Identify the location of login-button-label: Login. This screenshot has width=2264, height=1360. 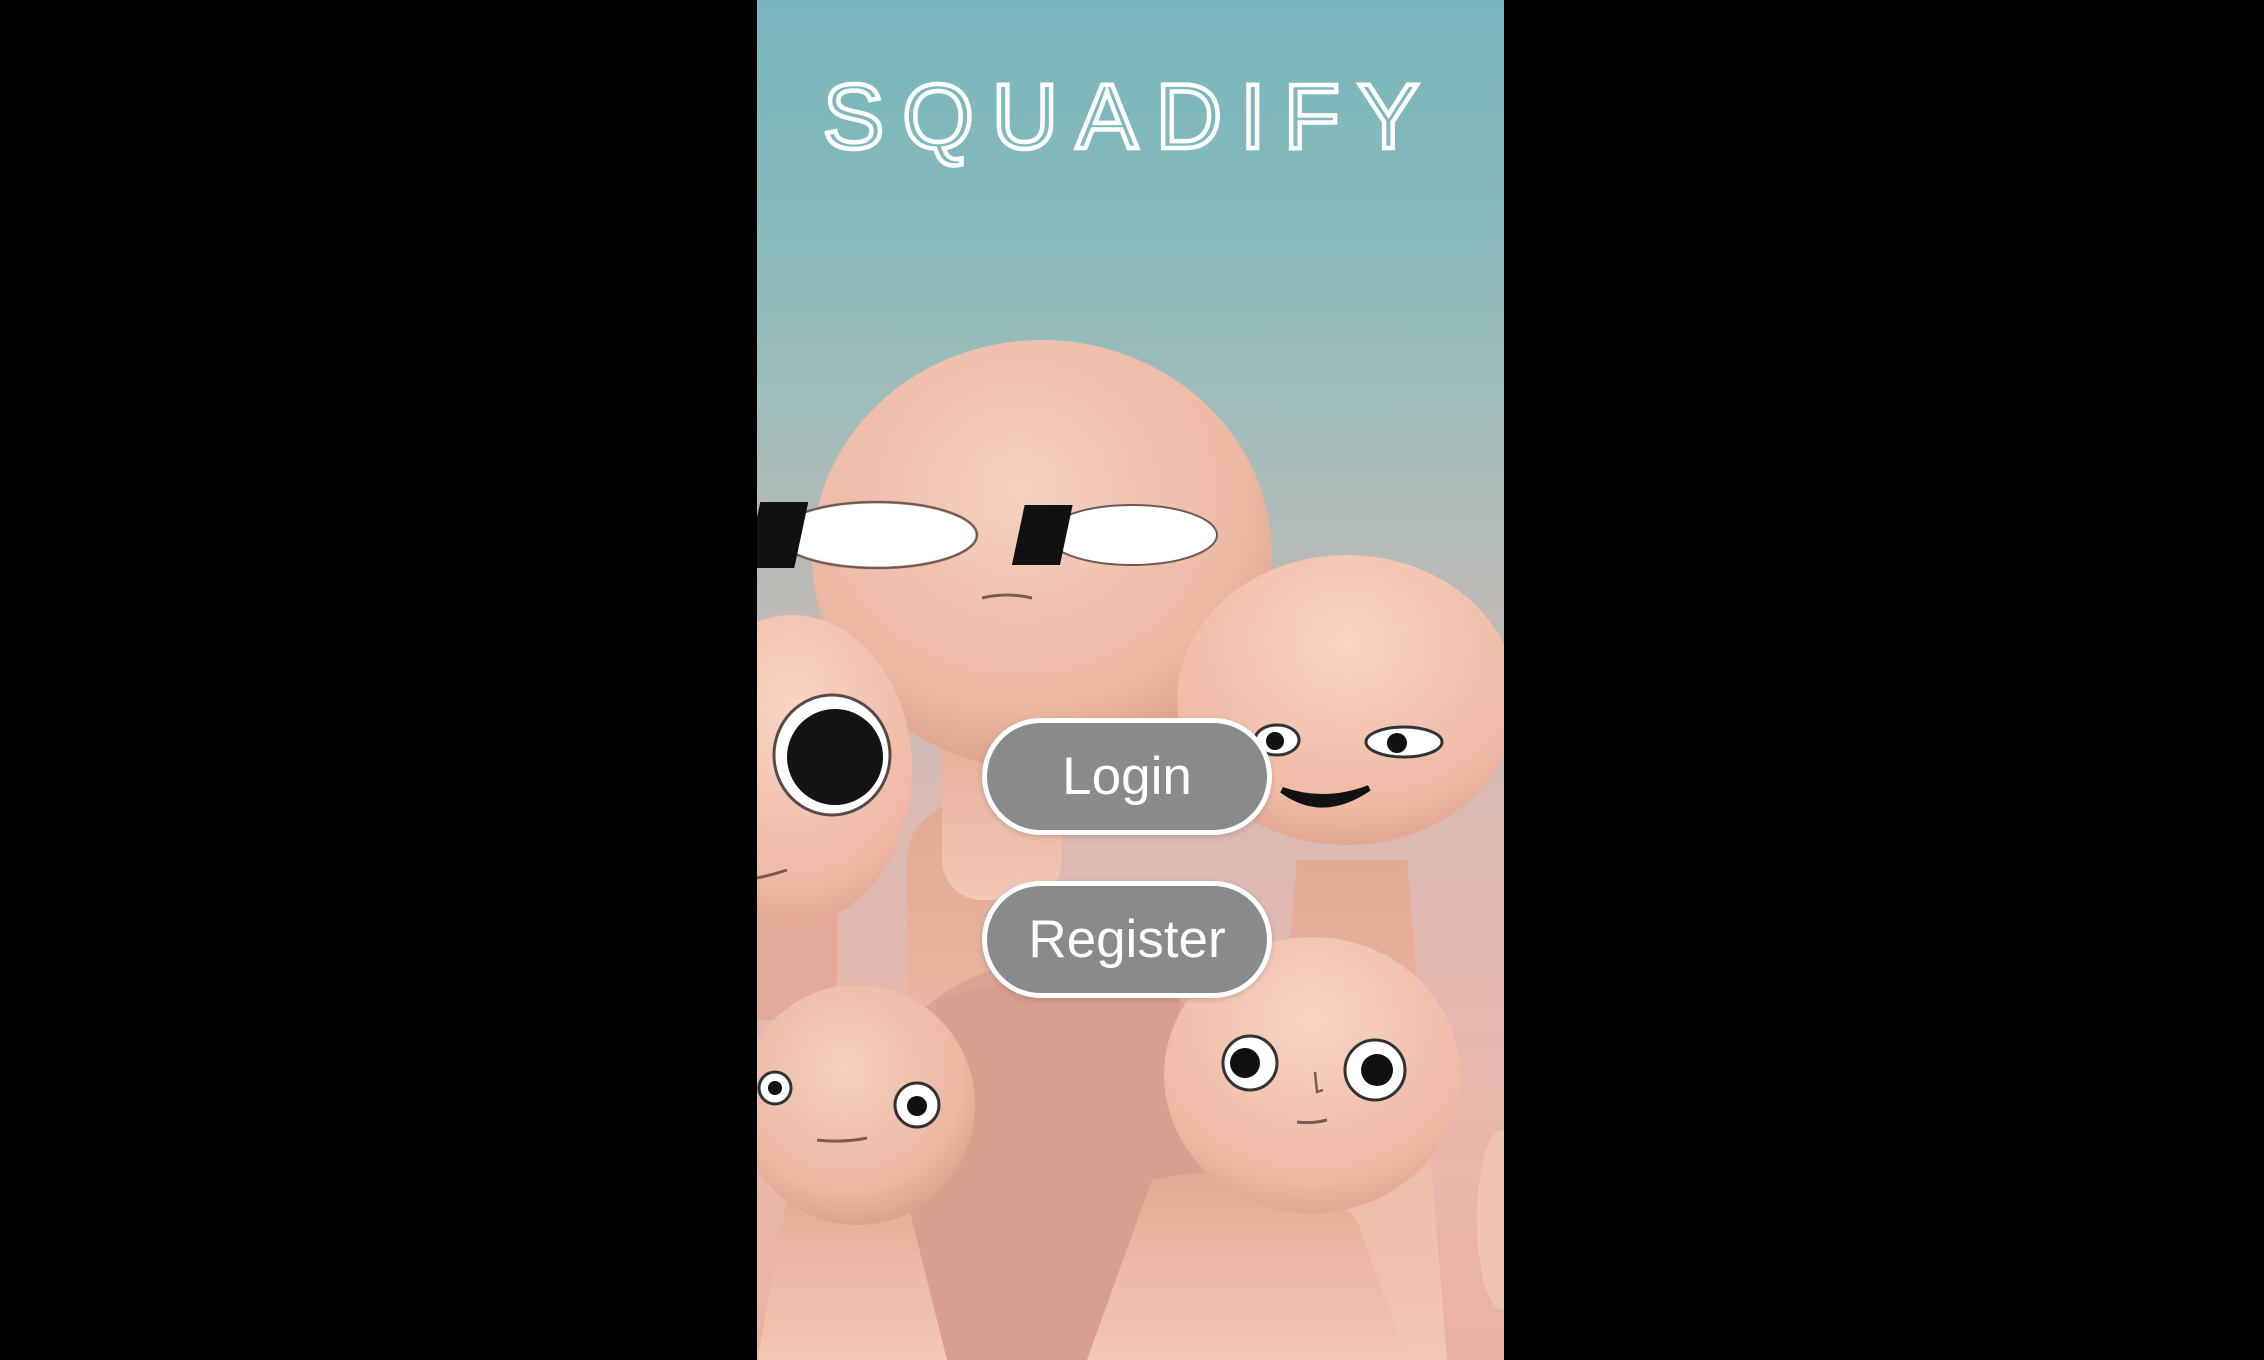
(1127, 776).